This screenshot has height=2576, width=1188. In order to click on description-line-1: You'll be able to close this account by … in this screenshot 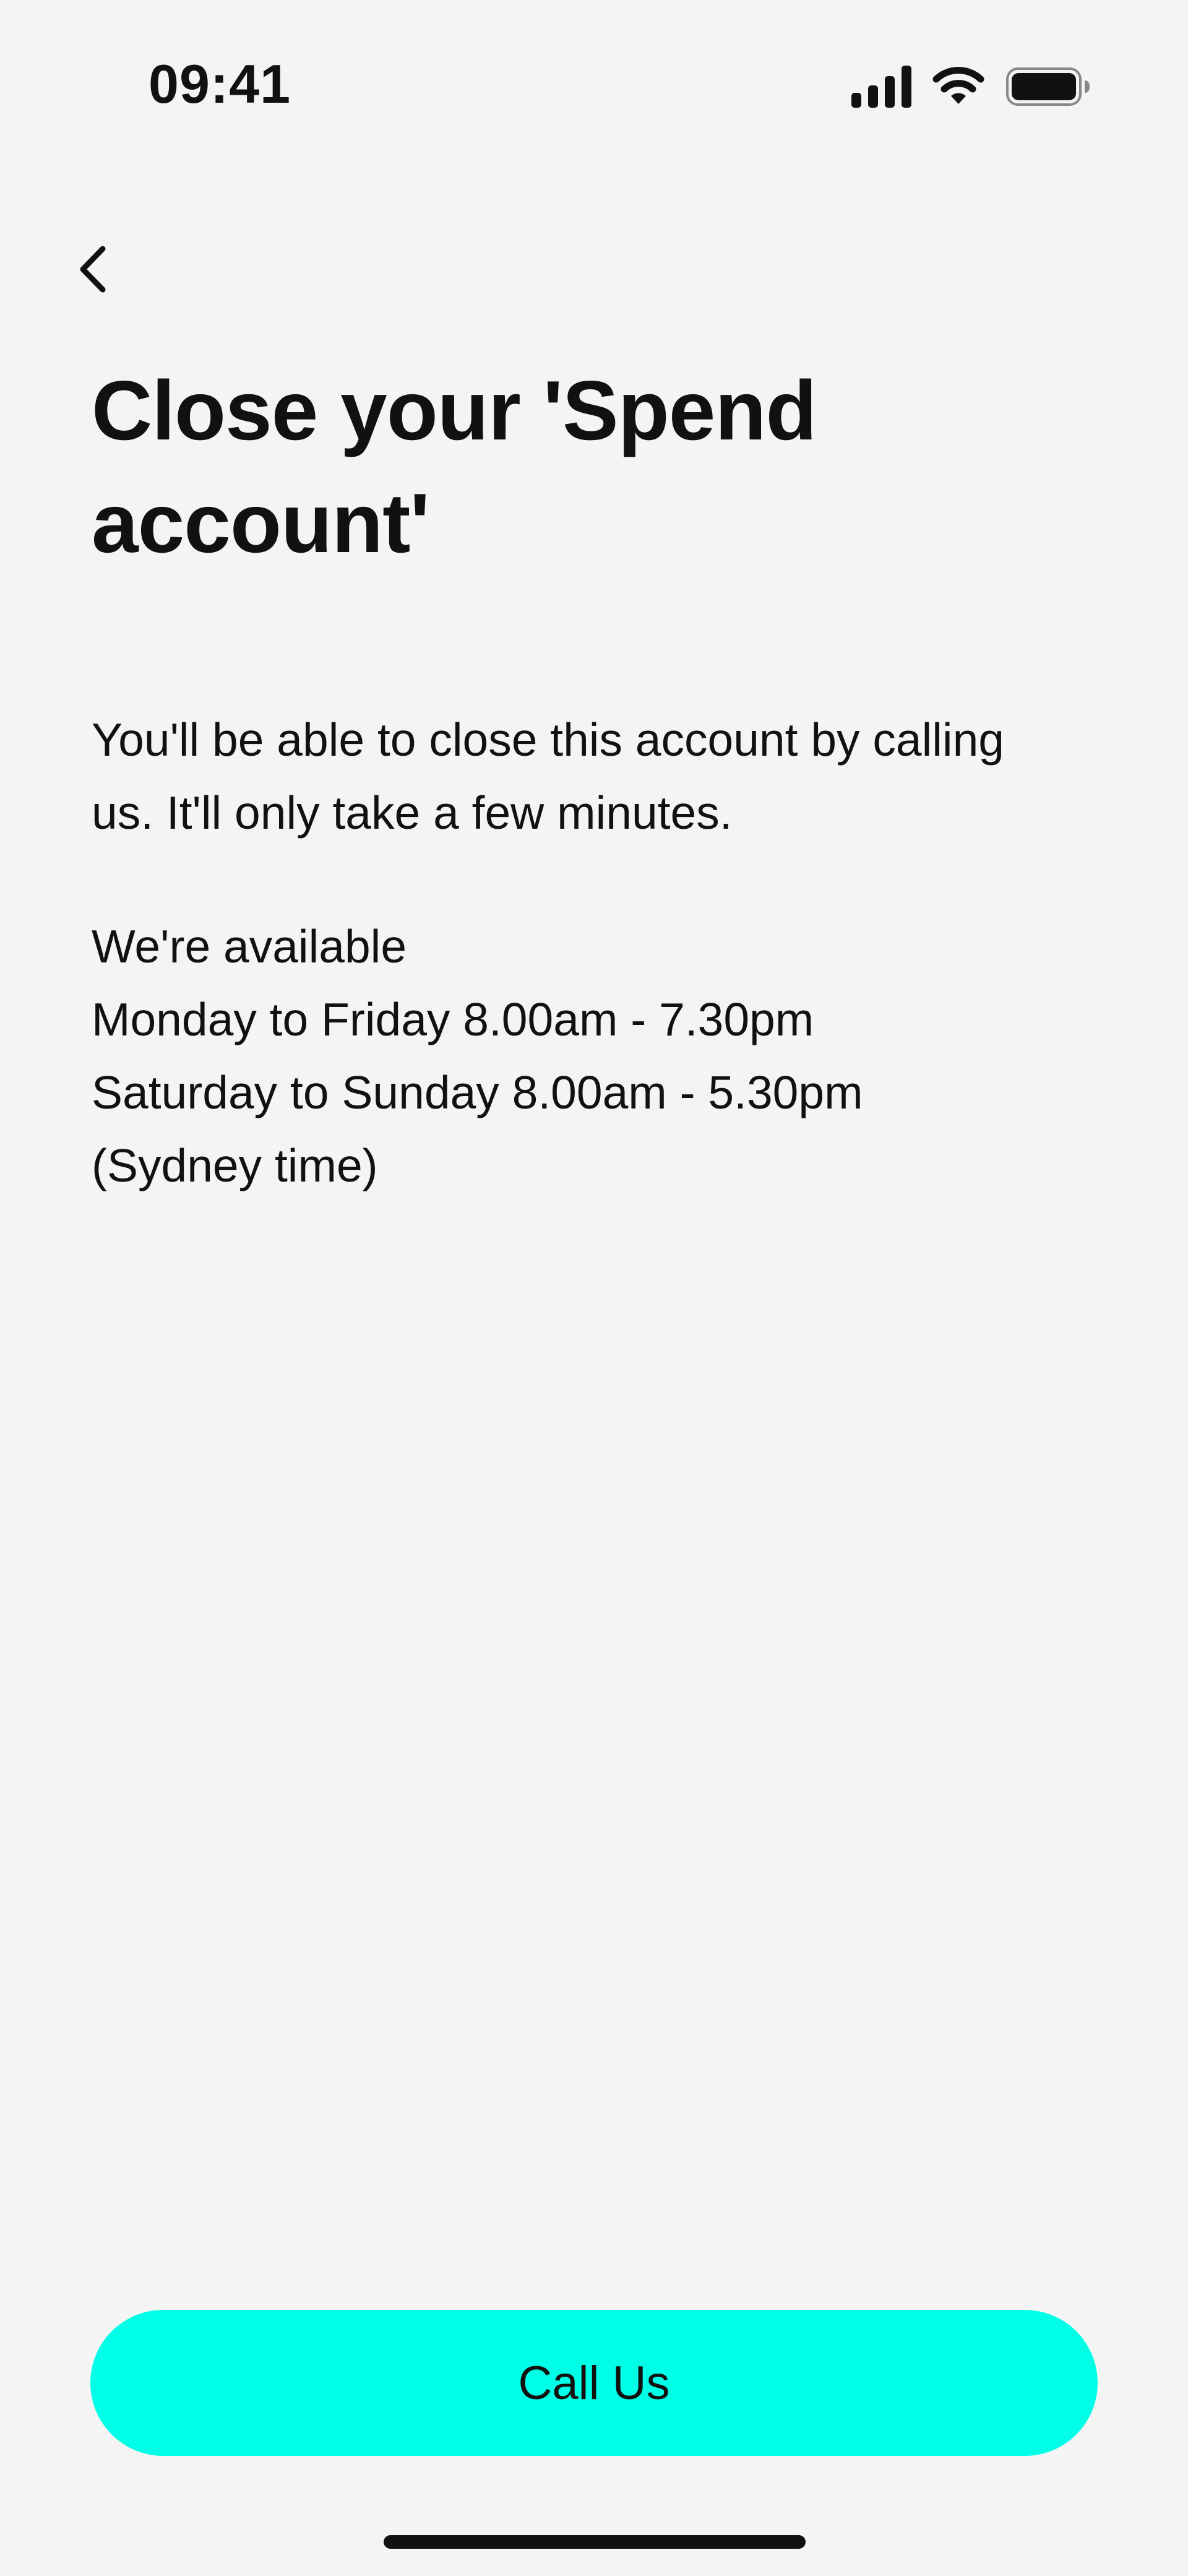, I will do `click(548, 740)`.